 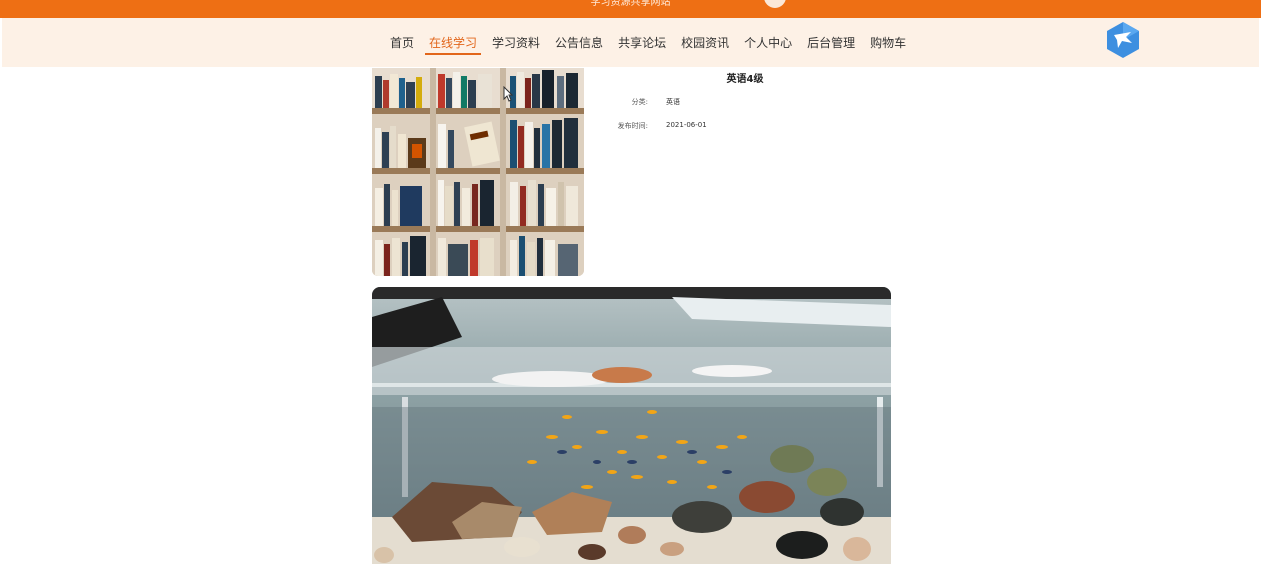 I want to click on bookshelf-photo, so click(x=478, y=172).